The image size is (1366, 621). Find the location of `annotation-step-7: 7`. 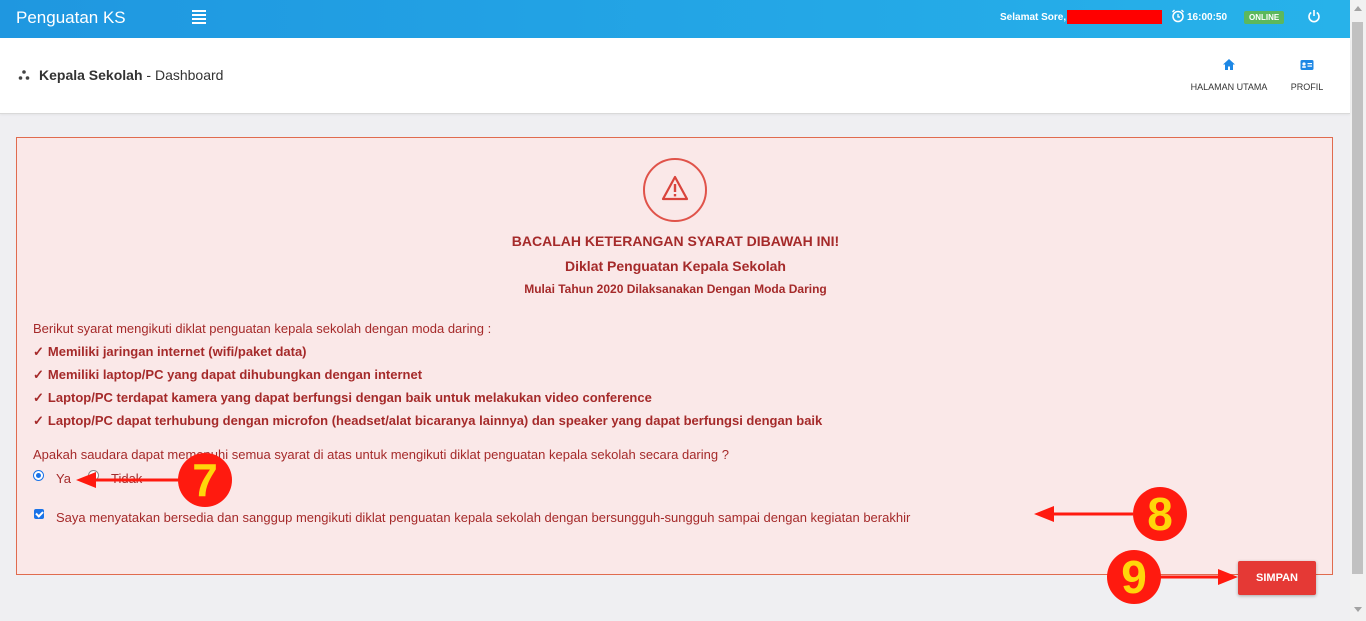

annotation-step-7: 7 is located at coordinates (205, 480).